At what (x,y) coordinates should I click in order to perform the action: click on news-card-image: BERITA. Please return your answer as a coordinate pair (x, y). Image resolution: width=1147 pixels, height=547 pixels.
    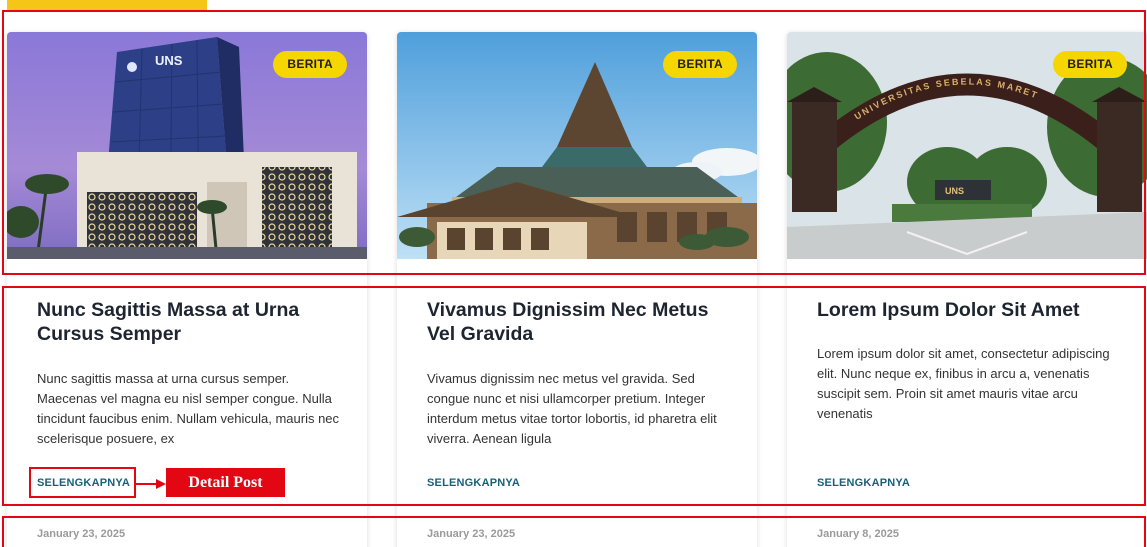
    Looking at the image, I should click on (577, 145).